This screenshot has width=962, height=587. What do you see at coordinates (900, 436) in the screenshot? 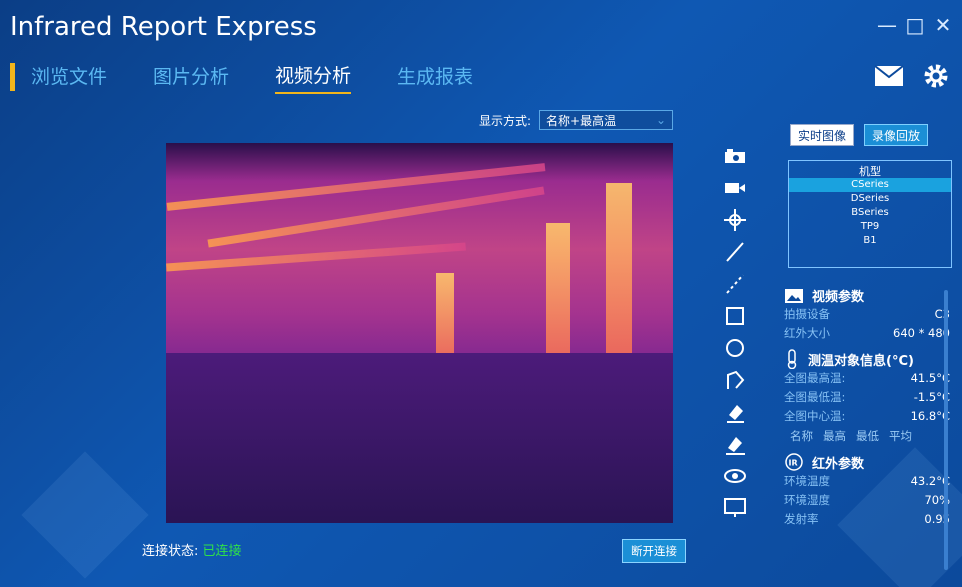
I see `column-header: 平均` at bounding box center [900, 436].